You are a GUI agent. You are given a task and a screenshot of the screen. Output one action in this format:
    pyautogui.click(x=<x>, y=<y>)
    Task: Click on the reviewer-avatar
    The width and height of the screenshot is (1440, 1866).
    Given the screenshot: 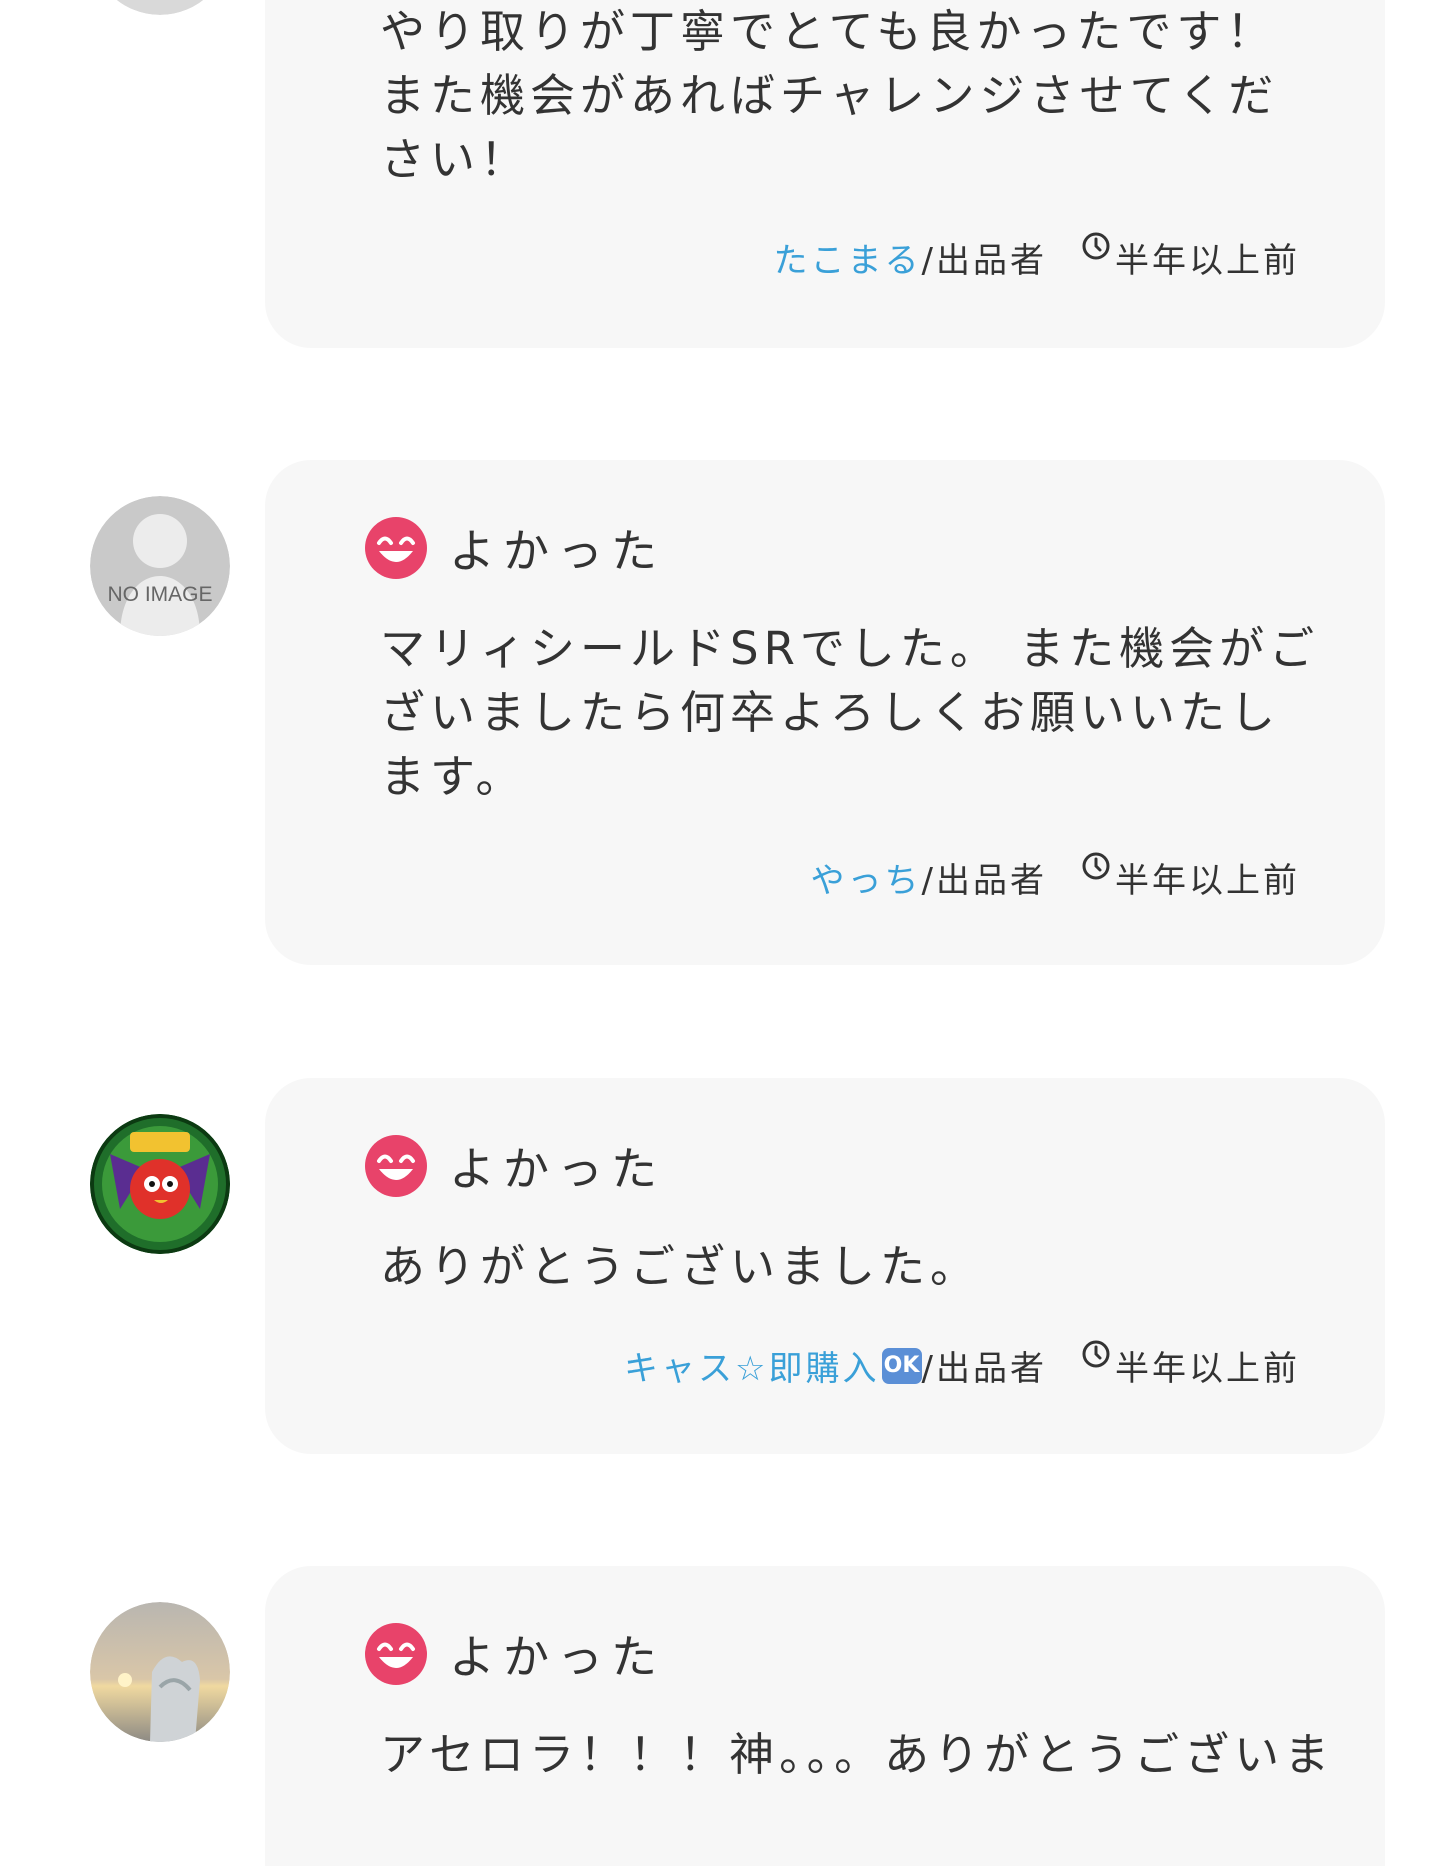 What is the action you would take?
    pyautogui.click(x=160, y=7)
    